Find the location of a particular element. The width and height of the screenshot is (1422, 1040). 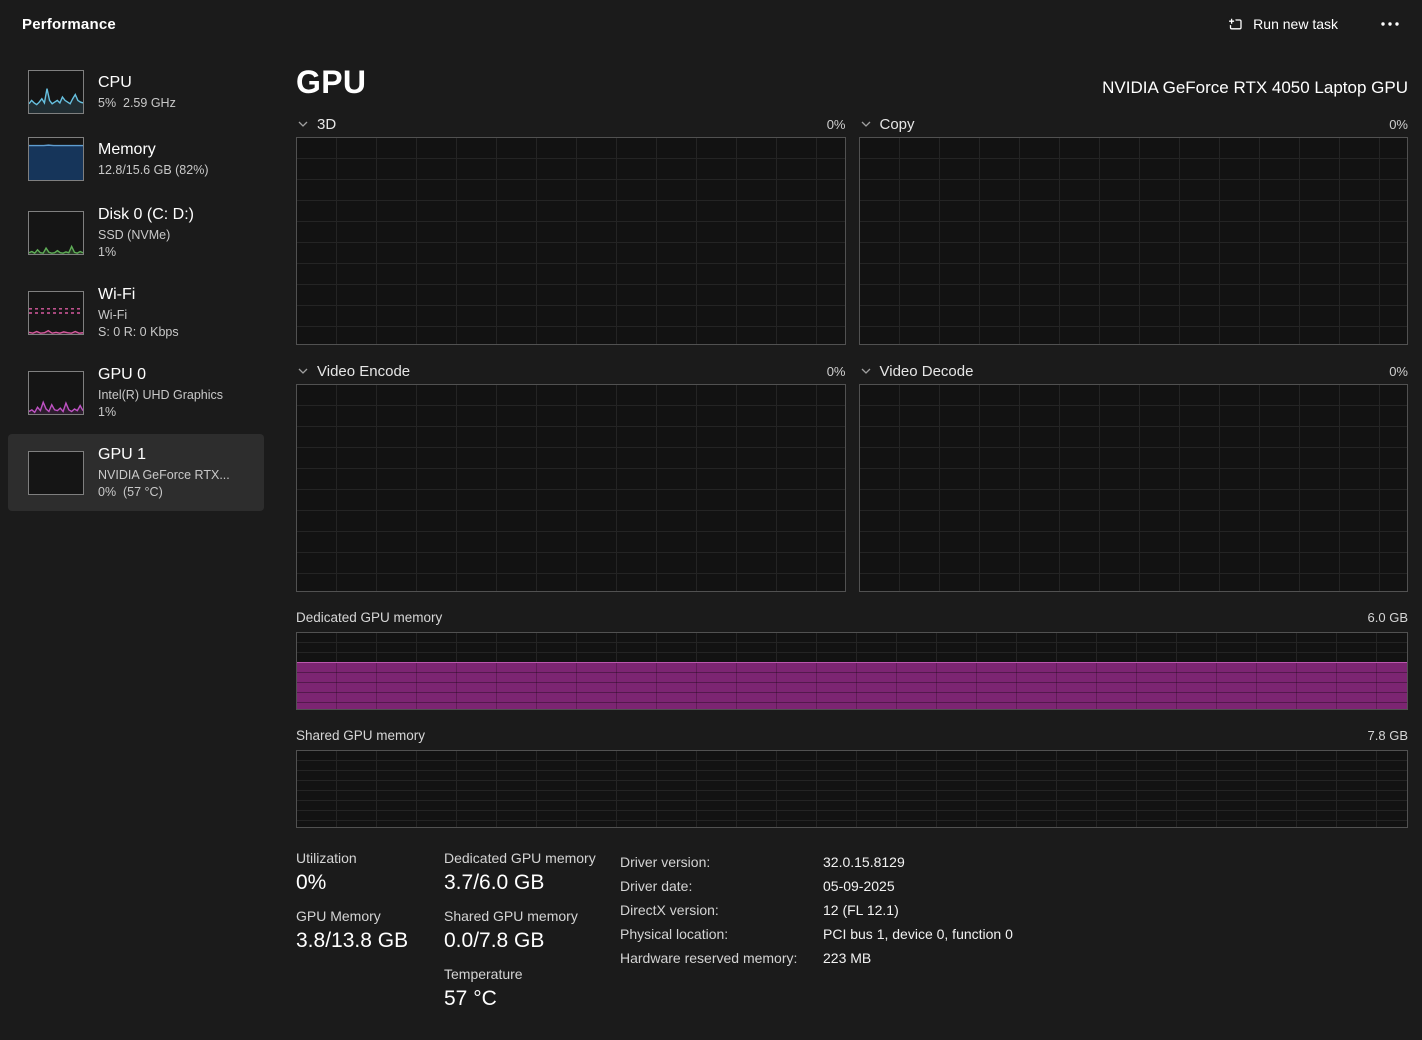

run-new-task-label: Run new task is located at coordinates (1295, 24).